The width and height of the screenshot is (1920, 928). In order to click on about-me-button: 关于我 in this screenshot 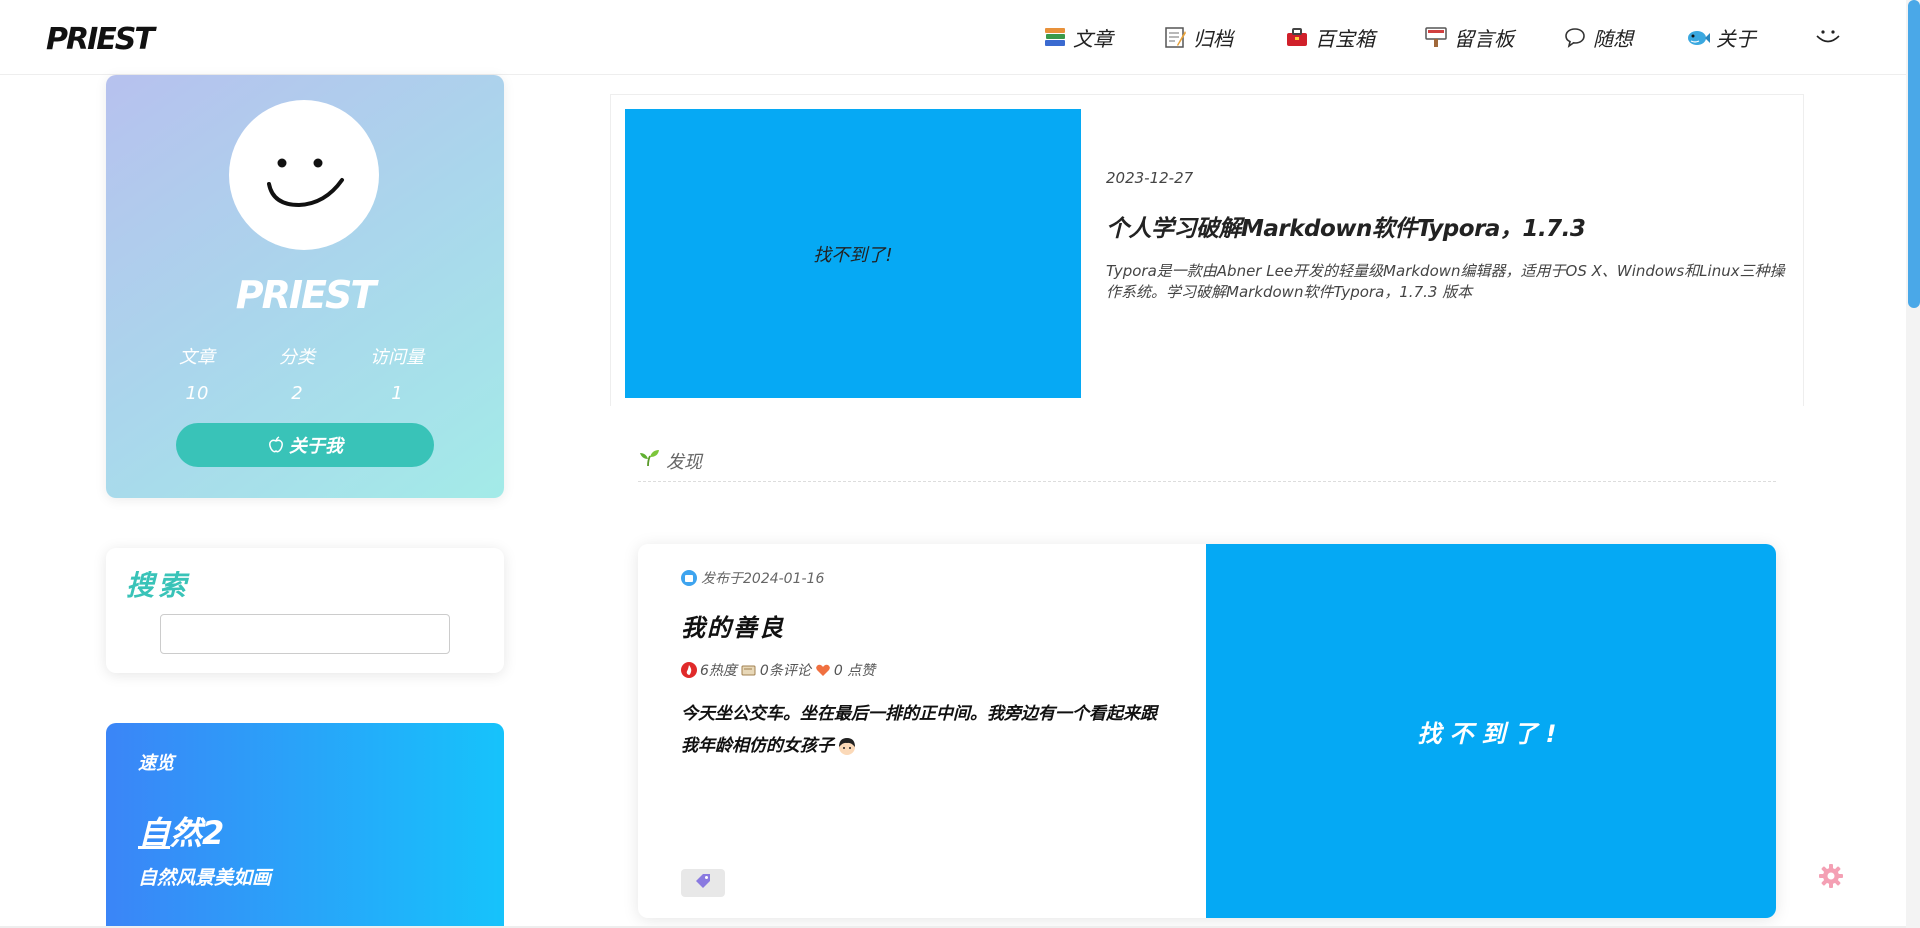, I will do `click(305, 445)`.